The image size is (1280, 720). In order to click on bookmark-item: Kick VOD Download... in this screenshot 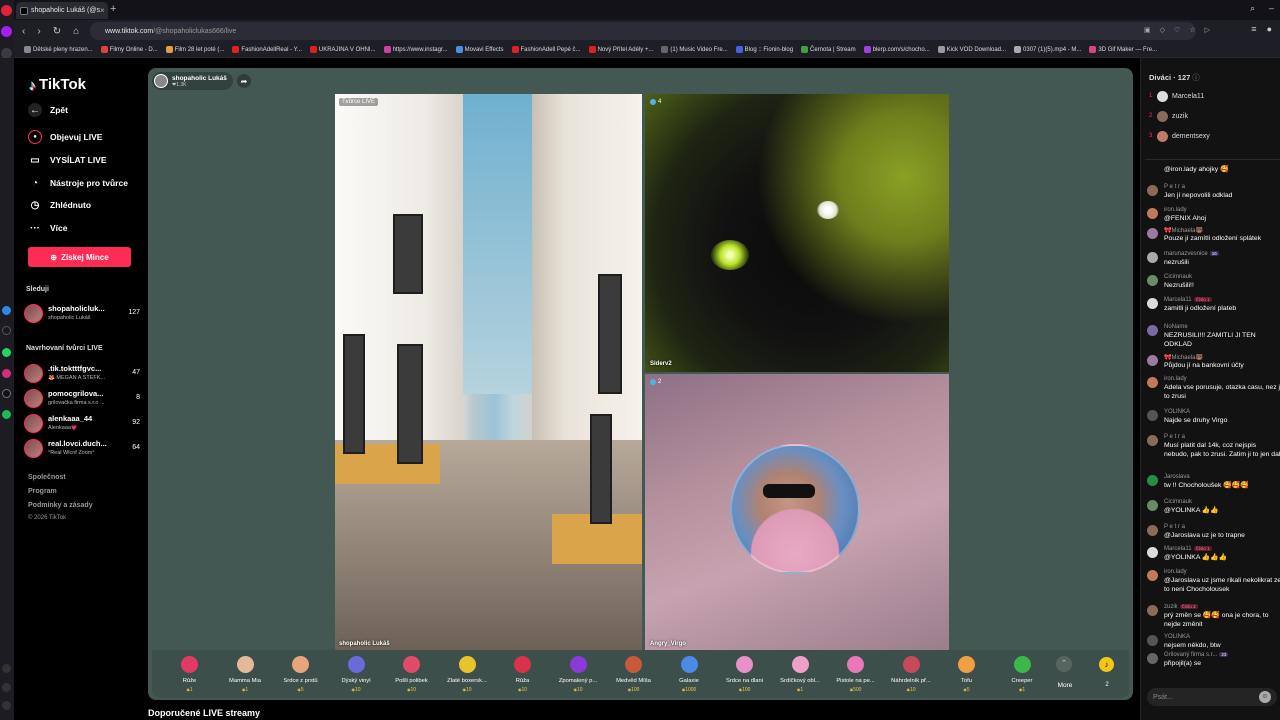, I will do `click(971, 49)`.